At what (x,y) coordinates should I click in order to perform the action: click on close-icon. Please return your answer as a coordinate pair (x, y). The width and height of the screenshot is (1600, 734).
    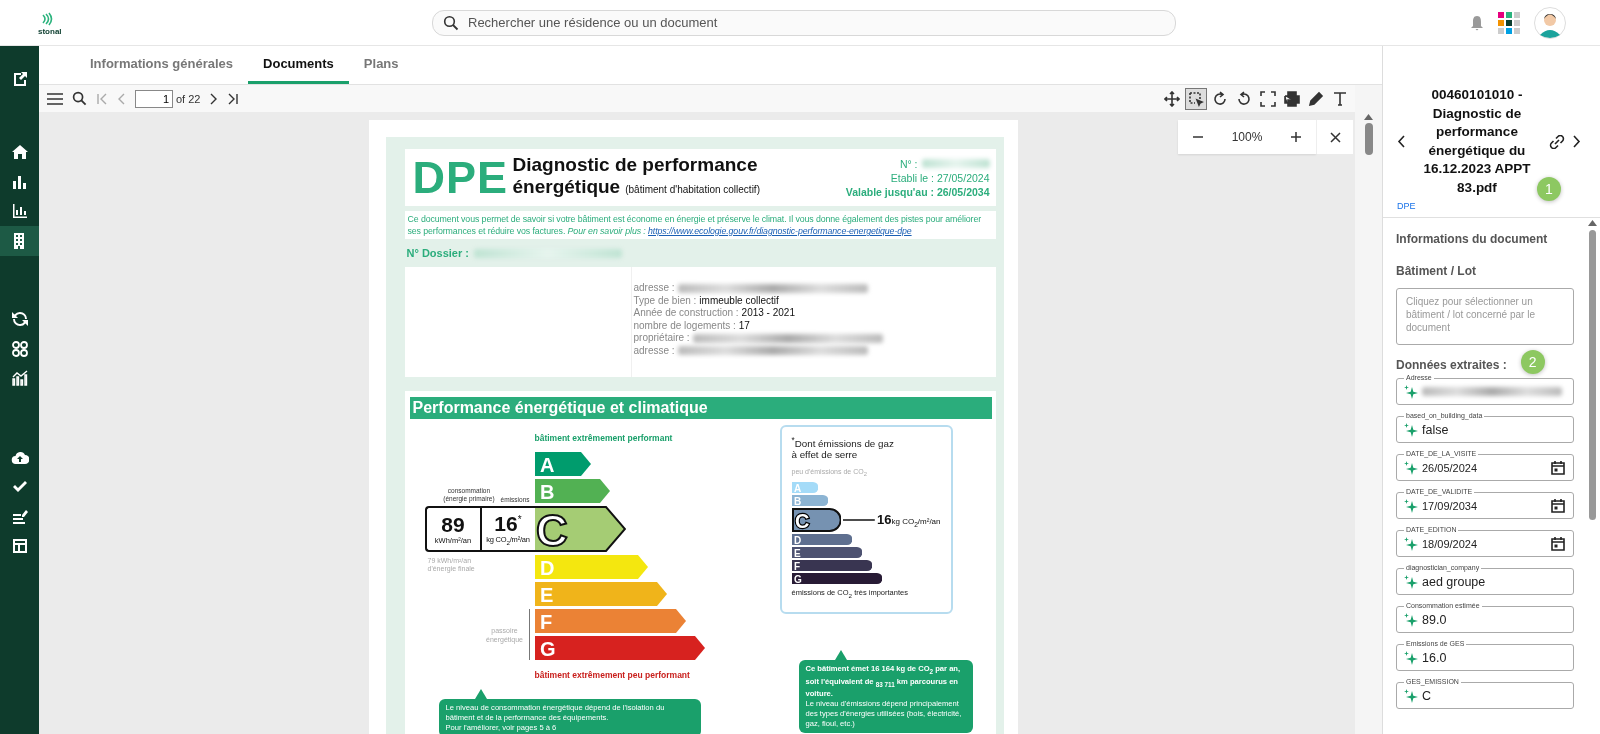
    Looking at the image, I should click on (1335, 137).